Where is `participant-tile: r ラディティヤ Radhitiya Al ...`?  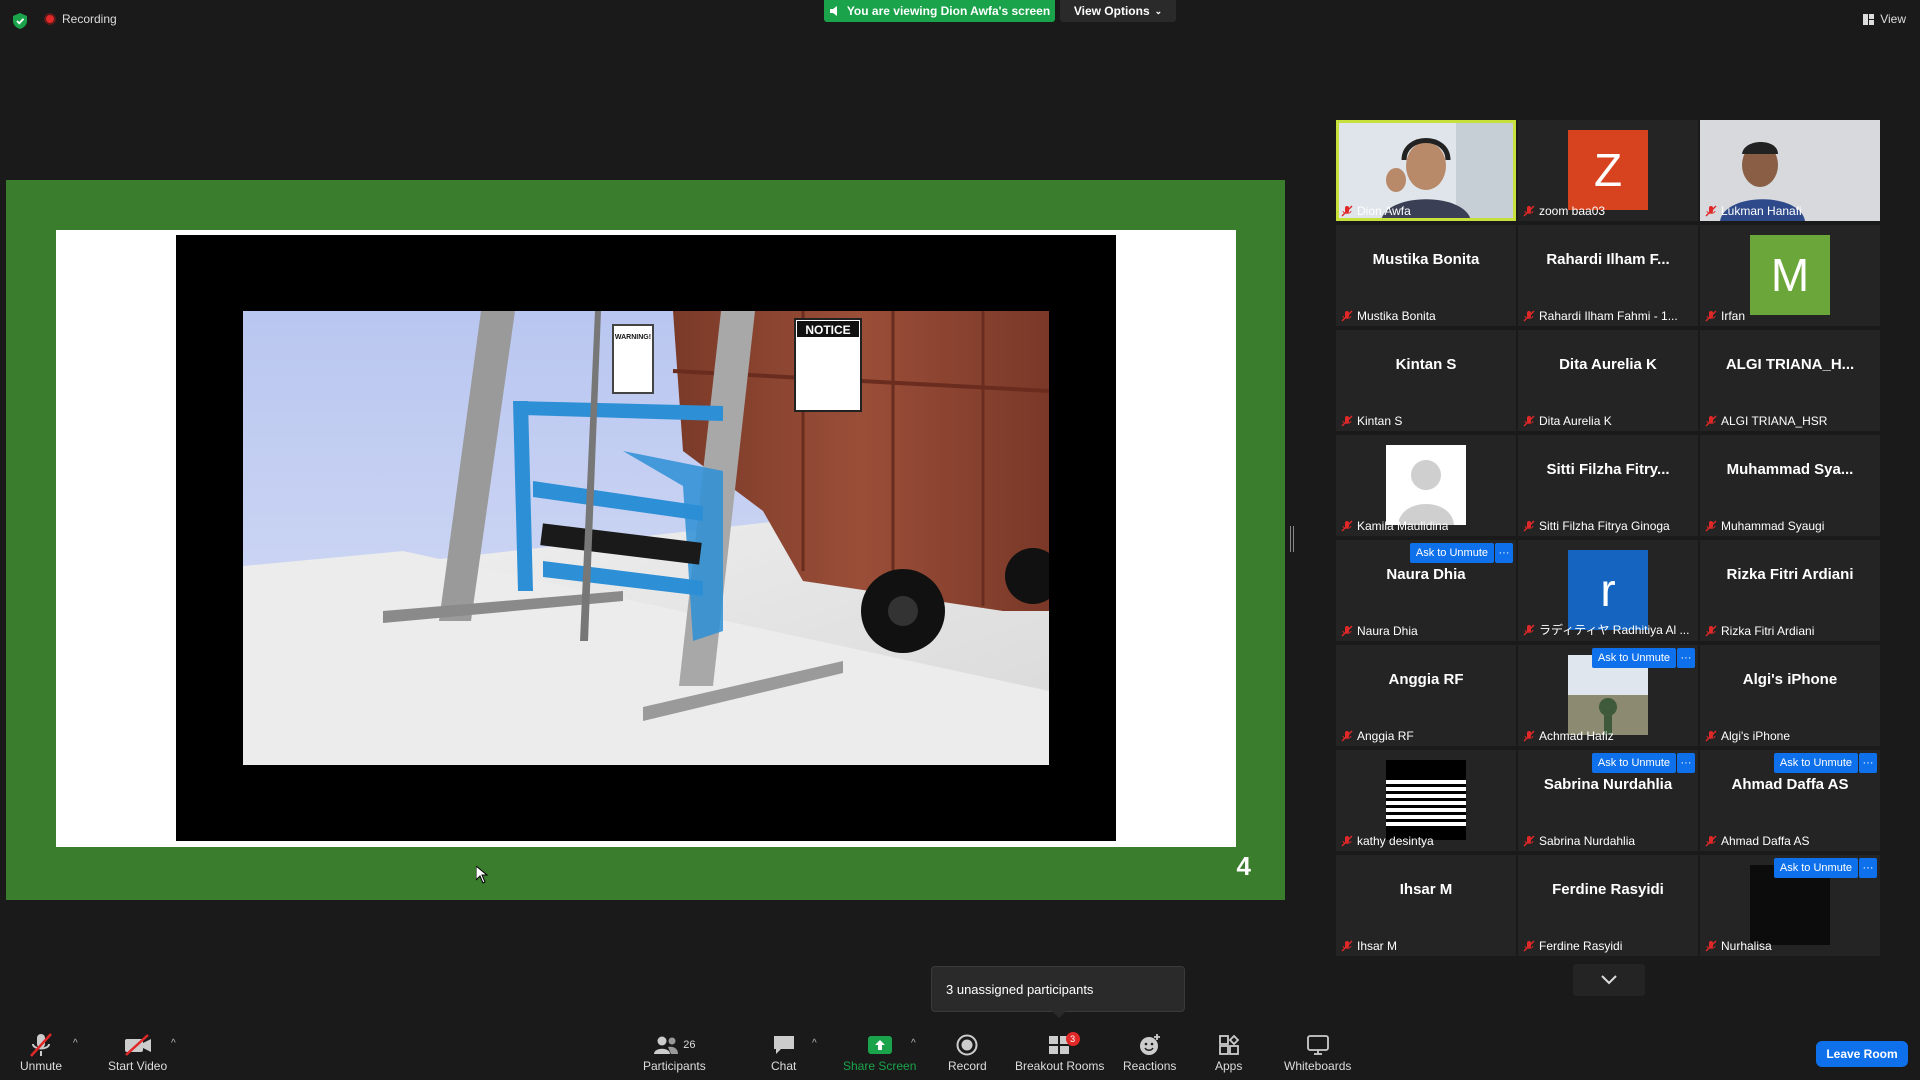 participant-tile: r ラディティヤ Radhitiya Al ... is located at coordinates (1608, 590).